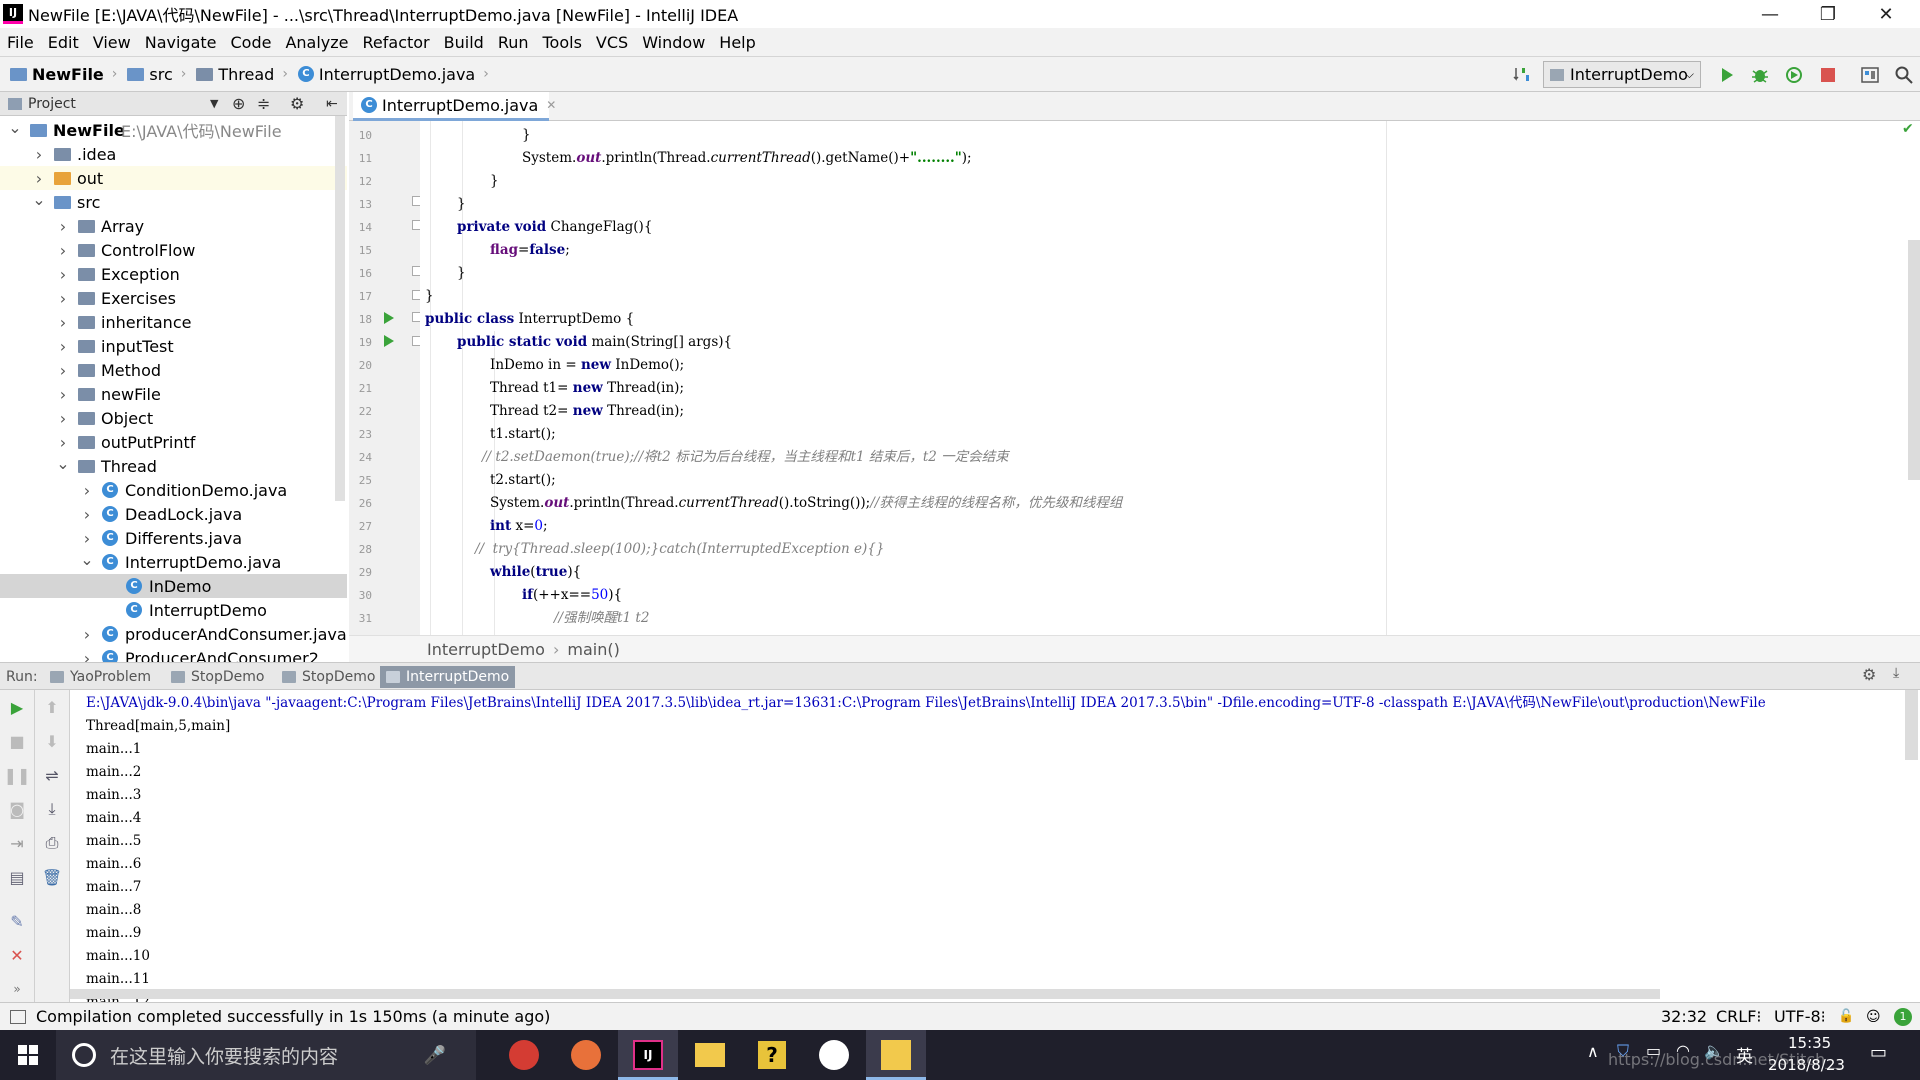 This screenshot has height=1080, width=1920. What do you see at coordinates (1828, 14) in the screenshot?
I see `restore-button: ❐` at bounding box center [1828, 14].